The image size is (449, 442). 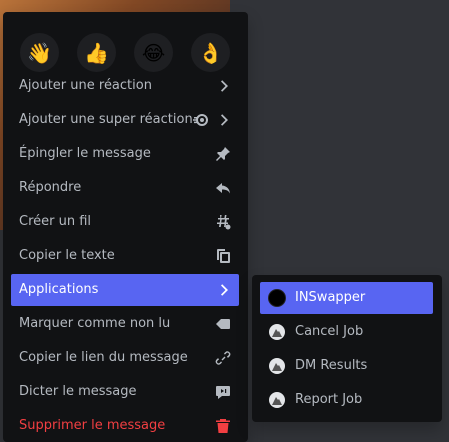 What do you see at coordinates (125, 52) in the screenshot?
I see `quick-reactions: 👋 👍 😂 👌` at bounding box center [125, 52].